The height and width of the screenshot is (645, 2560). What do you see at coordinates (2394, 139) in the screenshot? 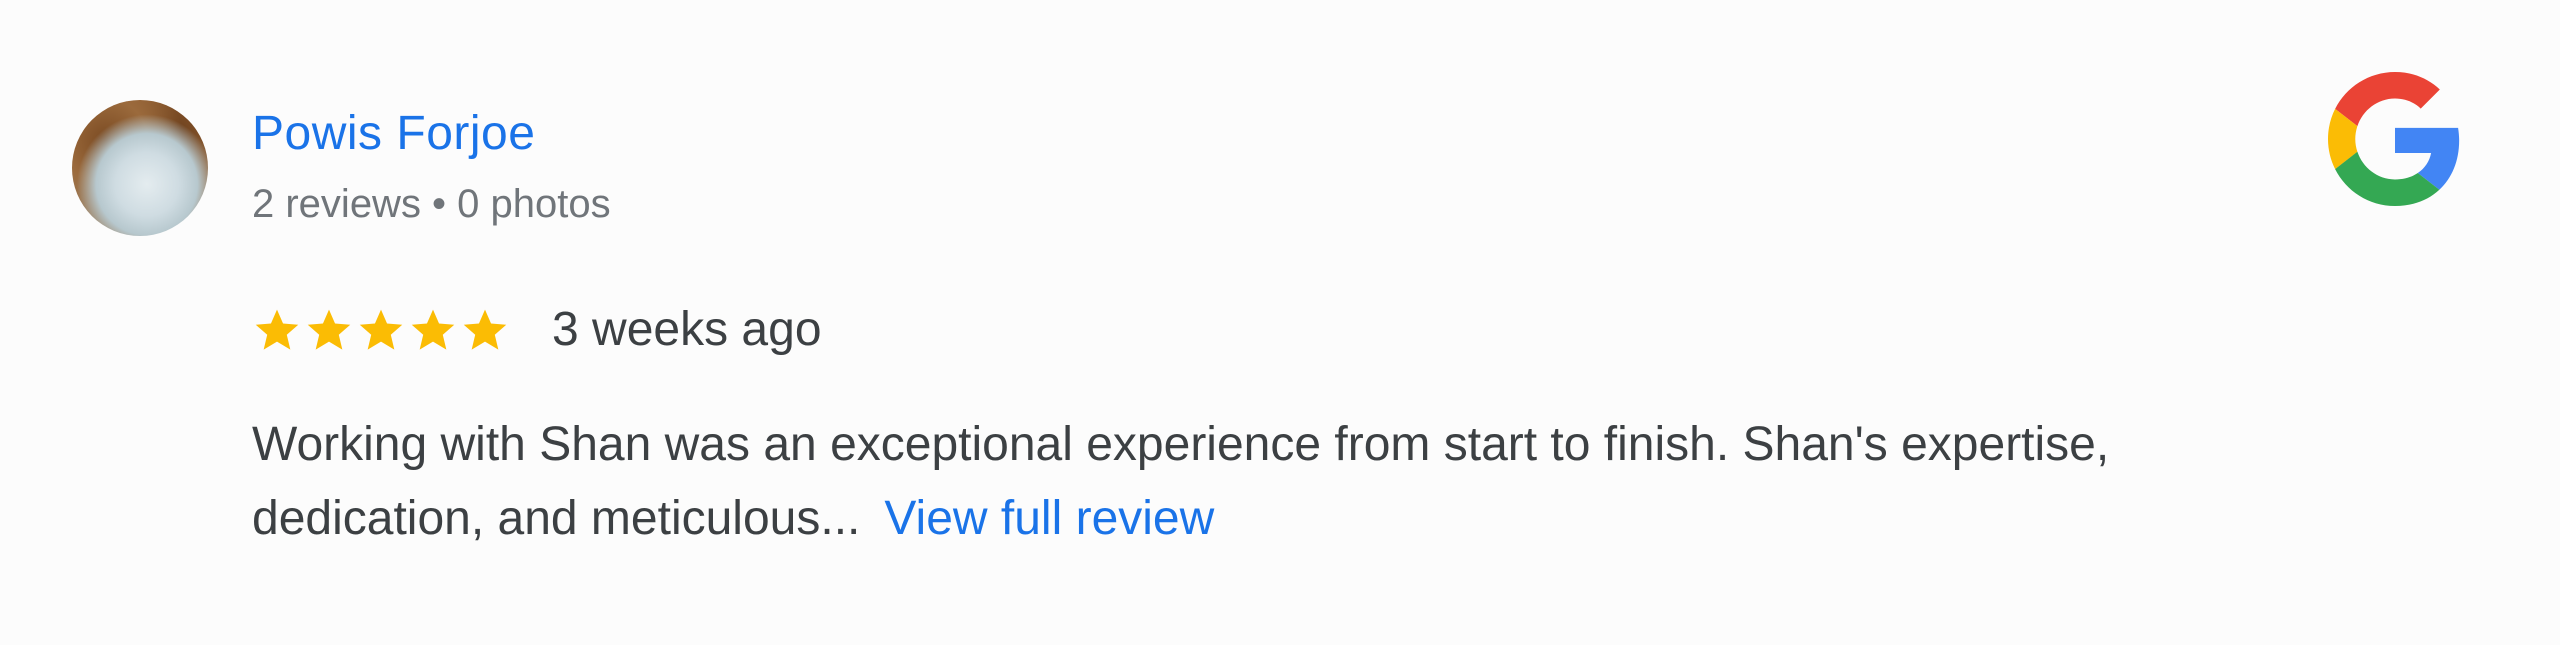
I see `google-logo-icon` at bounding box center [2394, 139].